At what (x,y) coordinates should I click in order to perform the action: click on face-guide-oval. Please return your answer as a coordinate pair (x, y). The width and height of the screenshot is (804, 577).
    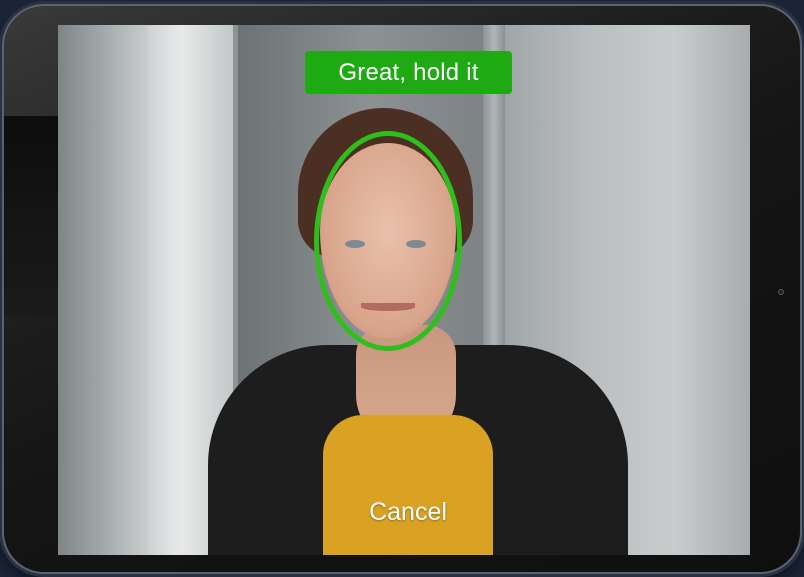
    Looking at the image, I should click on (388, 241).